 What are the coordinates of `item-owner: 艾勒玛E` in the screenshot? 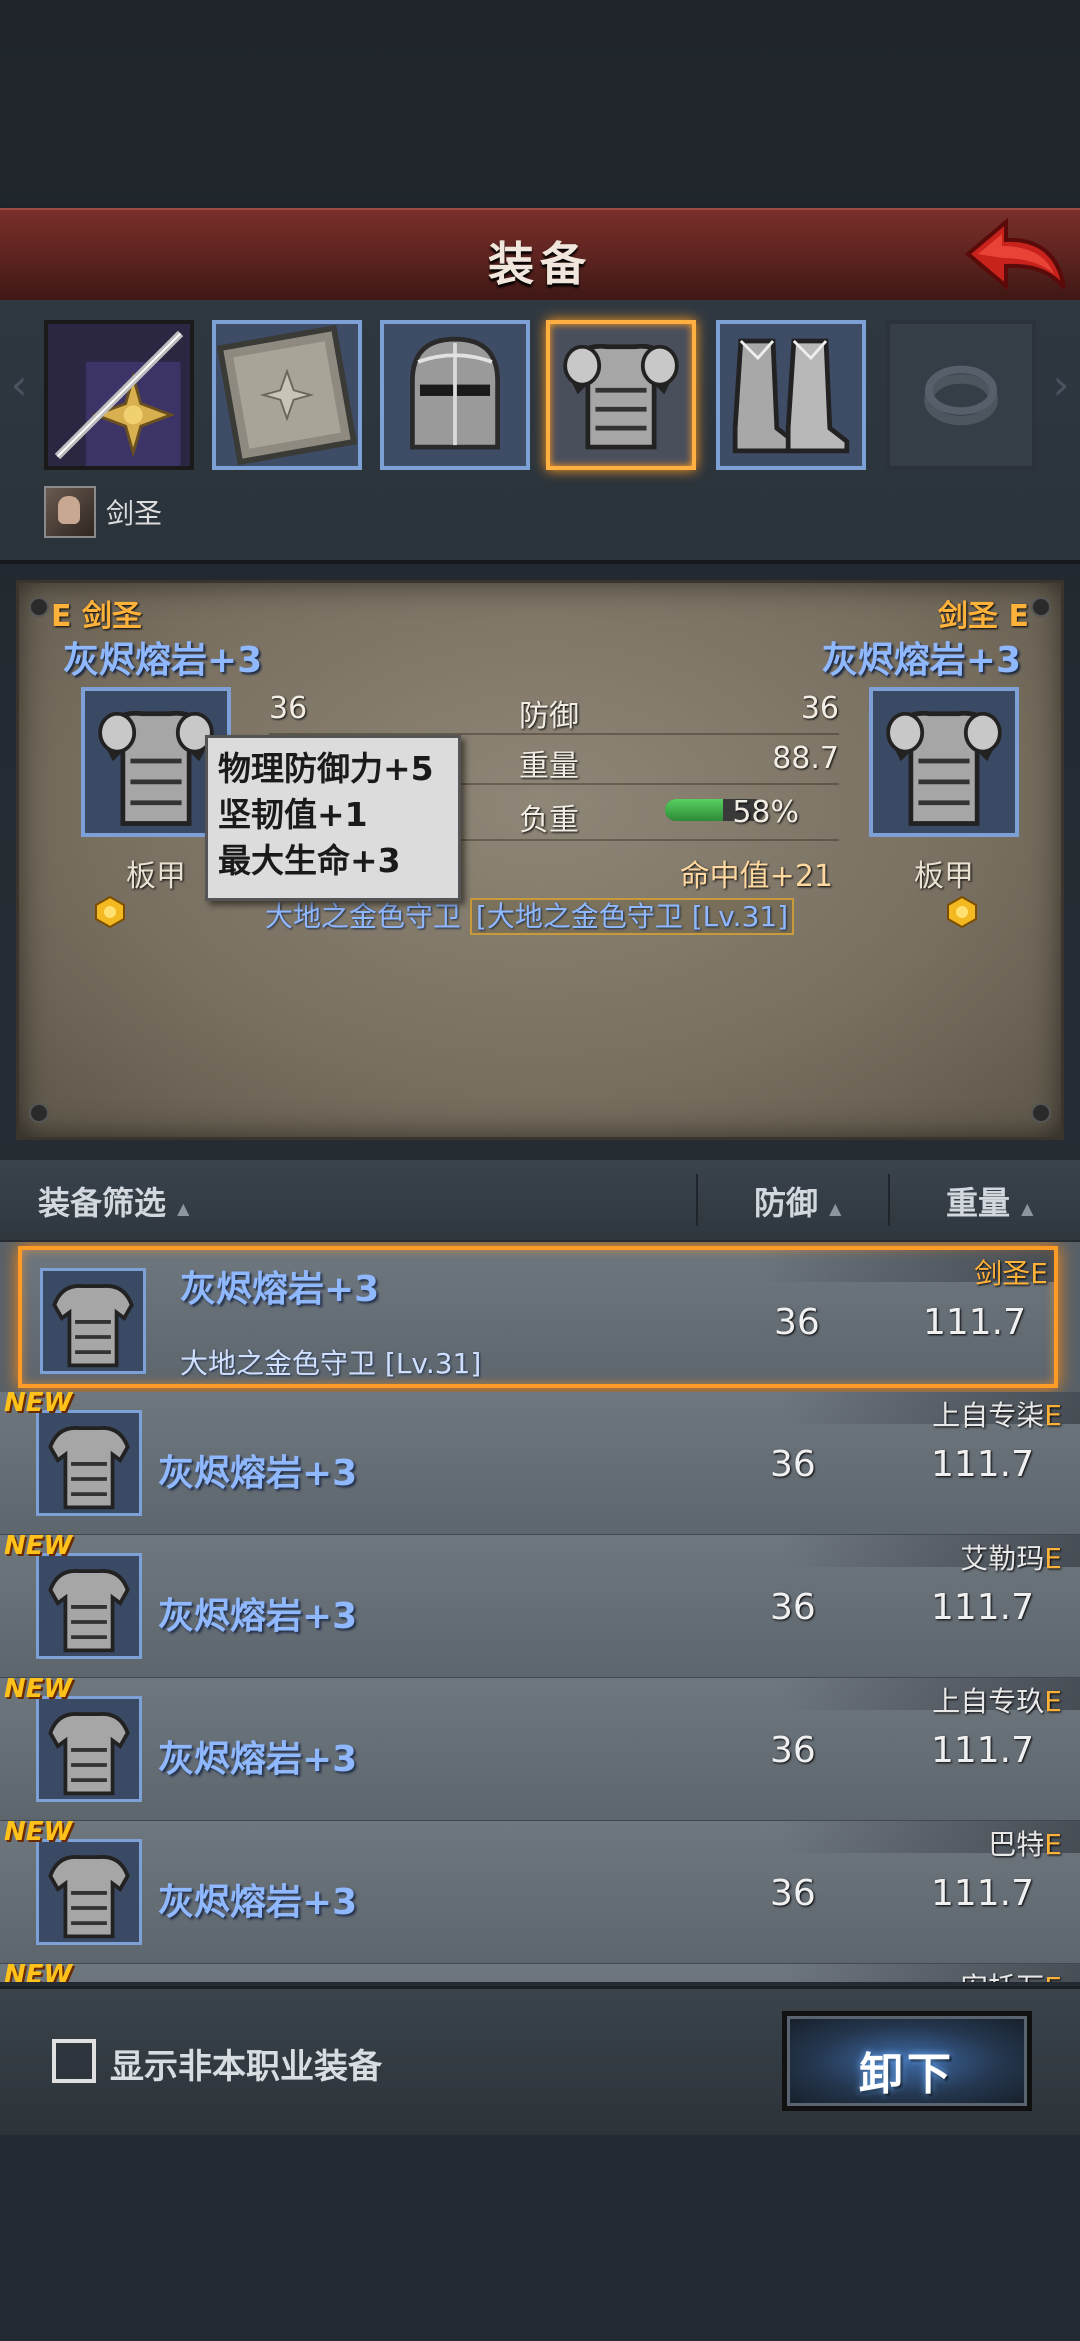 It's located at (1011, 1557).